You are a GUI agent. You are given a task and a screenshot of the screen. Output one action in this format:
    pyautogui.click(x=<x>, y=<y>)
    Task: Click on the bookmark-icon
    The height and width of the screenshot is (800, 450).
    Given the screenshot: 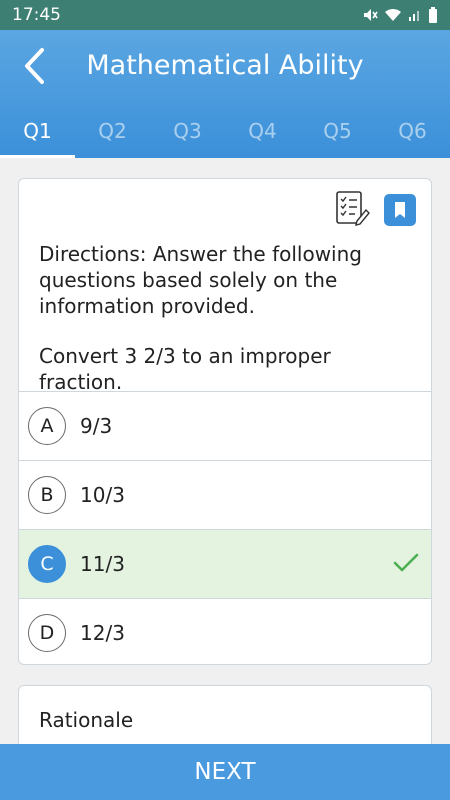 What is the action you would take?
    pyautogui.click(x=400, y=210)
    